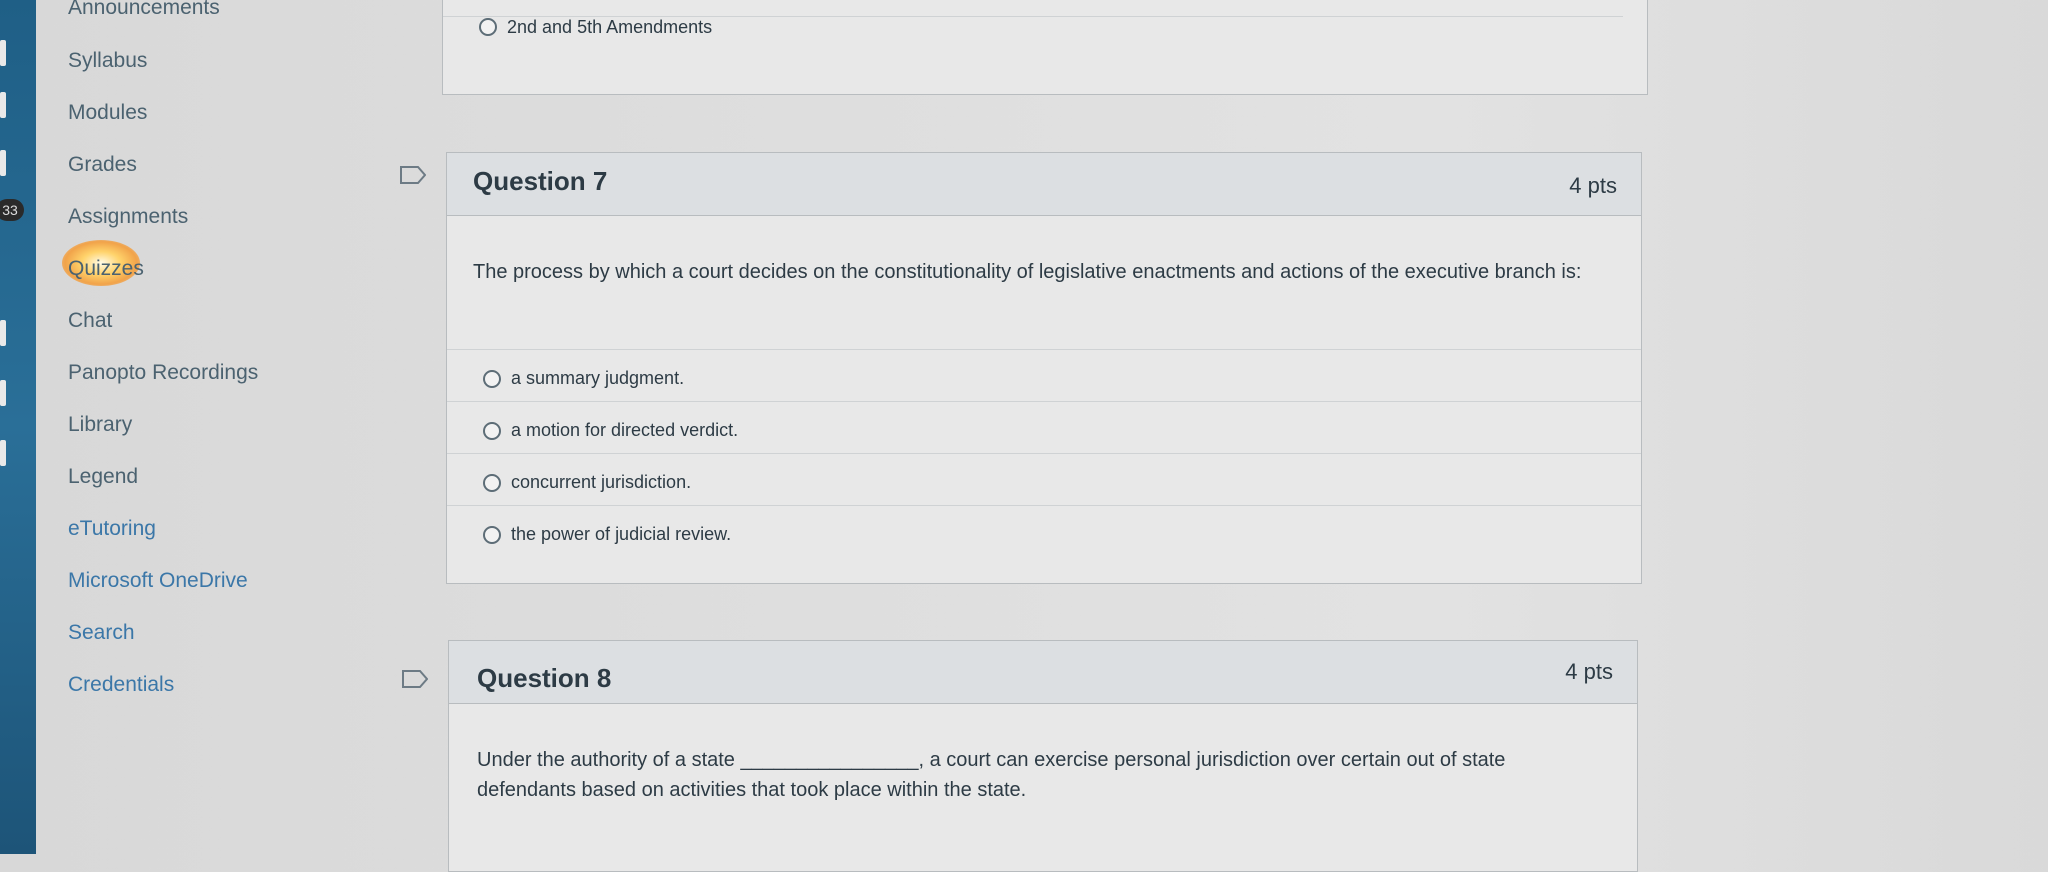  What do you see at coordinates (625, 430) in the screenshot?
I see `answer-label: a motion for directed verdict.` at bounding box center [625, 430].